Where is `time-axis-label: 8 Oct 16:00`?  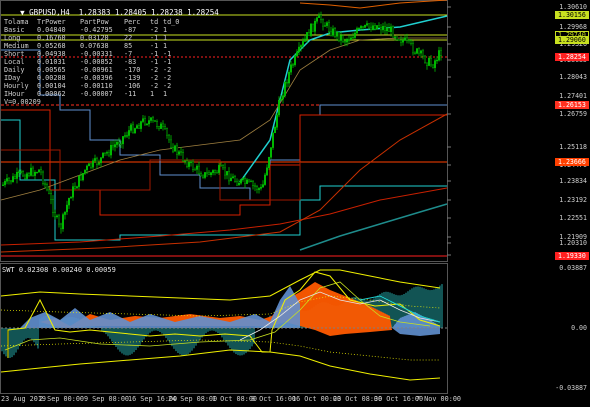
time-axis-label: 8 Oct 16:00 is located at coordinates (274, 399).